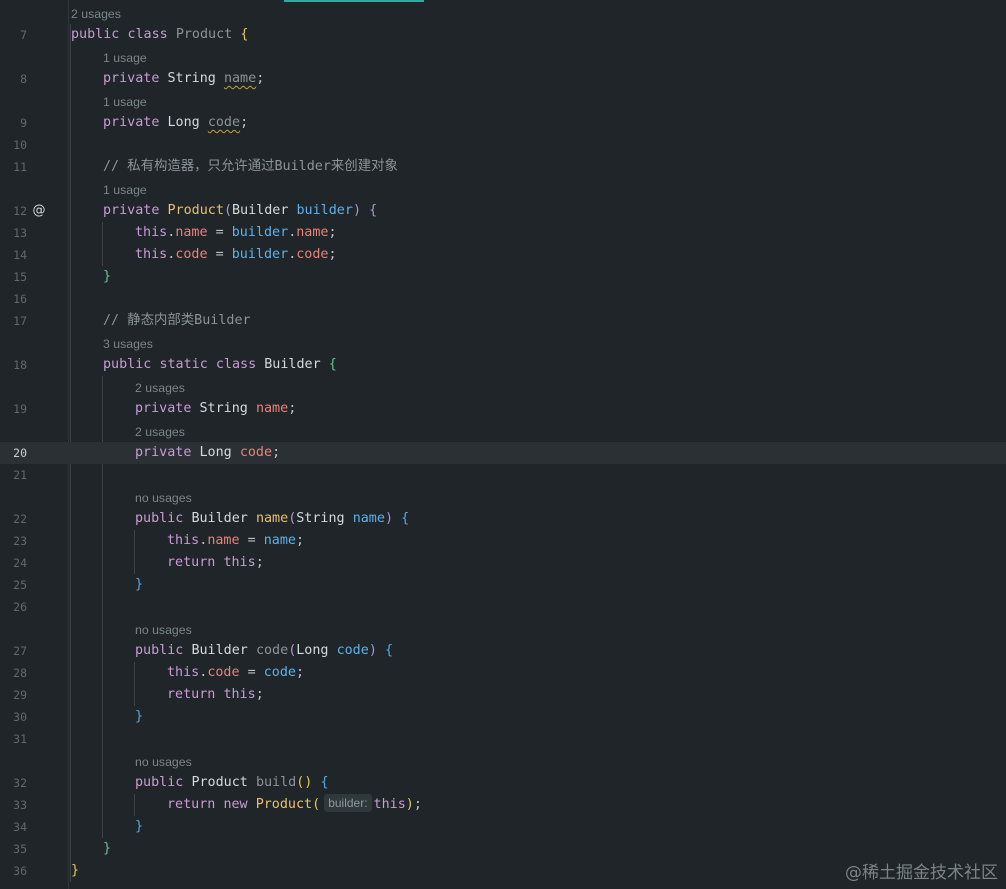  What do you see at coordinates (236, 540) in the screenshot?
I see `code-text: this.name = name;` at bounding box center [236, 540].